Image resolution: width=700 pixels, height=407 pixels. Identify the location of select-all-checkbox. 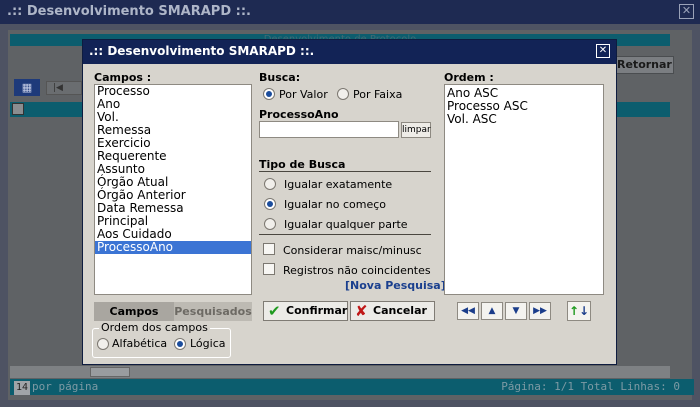
(18, 109).